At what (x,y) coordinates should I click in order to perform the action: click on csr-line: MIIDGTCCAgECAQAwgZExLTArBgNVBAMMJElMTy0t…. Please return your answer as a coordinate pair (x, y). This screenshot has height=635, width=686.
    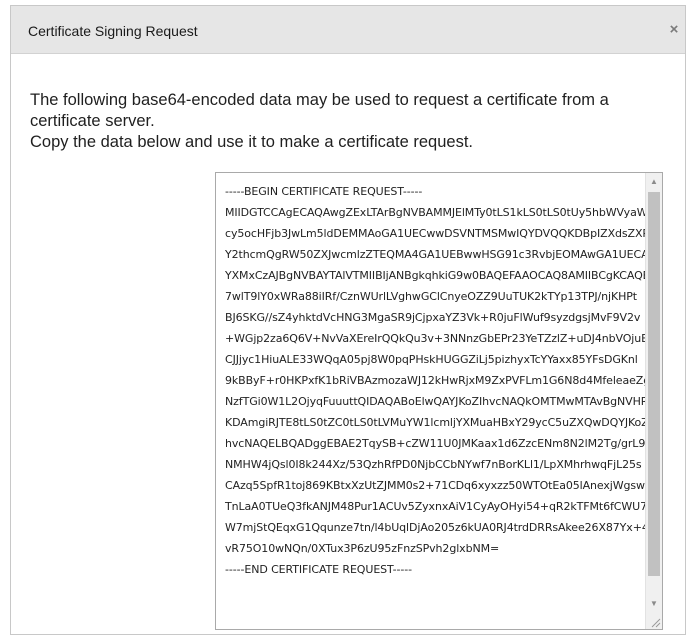
    Looking at the image, I should click on (444, 212).